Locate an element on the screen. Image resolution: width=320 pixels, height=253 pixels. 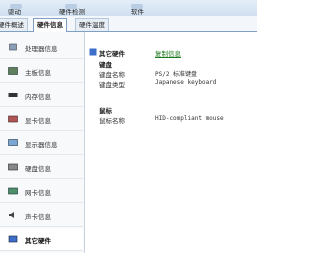
network-card-icon is located at coordinates (13, 191).